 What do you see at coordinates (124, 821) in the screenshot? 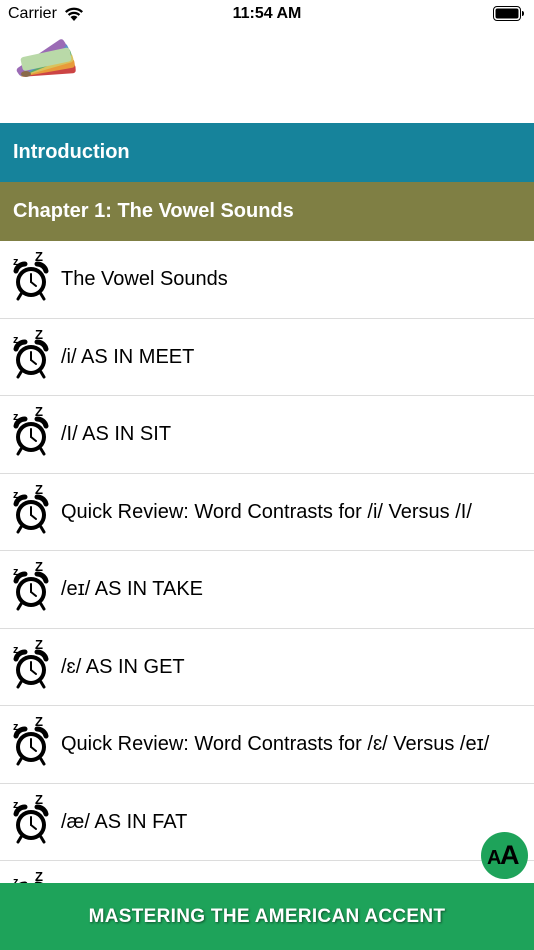
I see `lesson-title: /æ/ AS IN FAT` at bounding box center [124, 821].